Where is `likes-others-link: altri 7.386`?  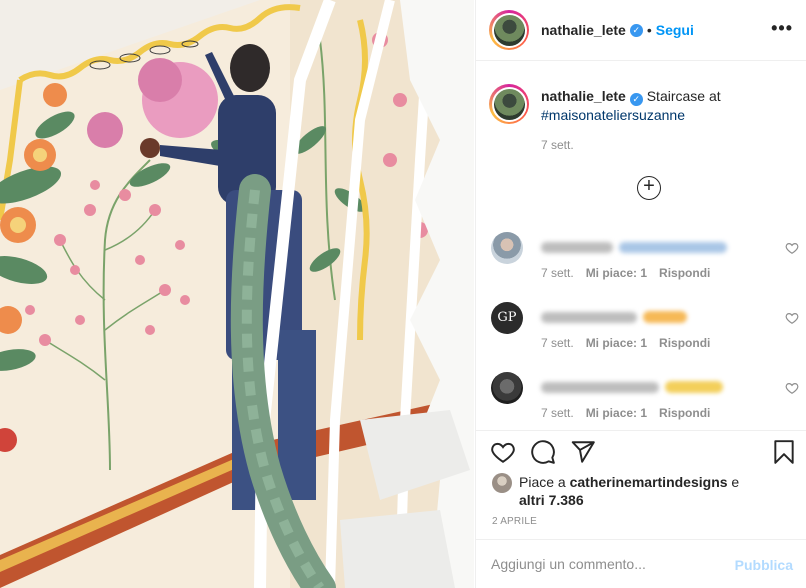 likes-others-link: altri 7.386 is located at coordinates (551, 500).